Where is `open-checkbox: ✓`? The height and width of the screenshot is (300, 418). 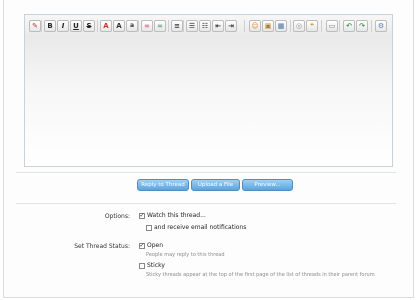
open-checkbox: ✓ is located at coordinates (142, 245).